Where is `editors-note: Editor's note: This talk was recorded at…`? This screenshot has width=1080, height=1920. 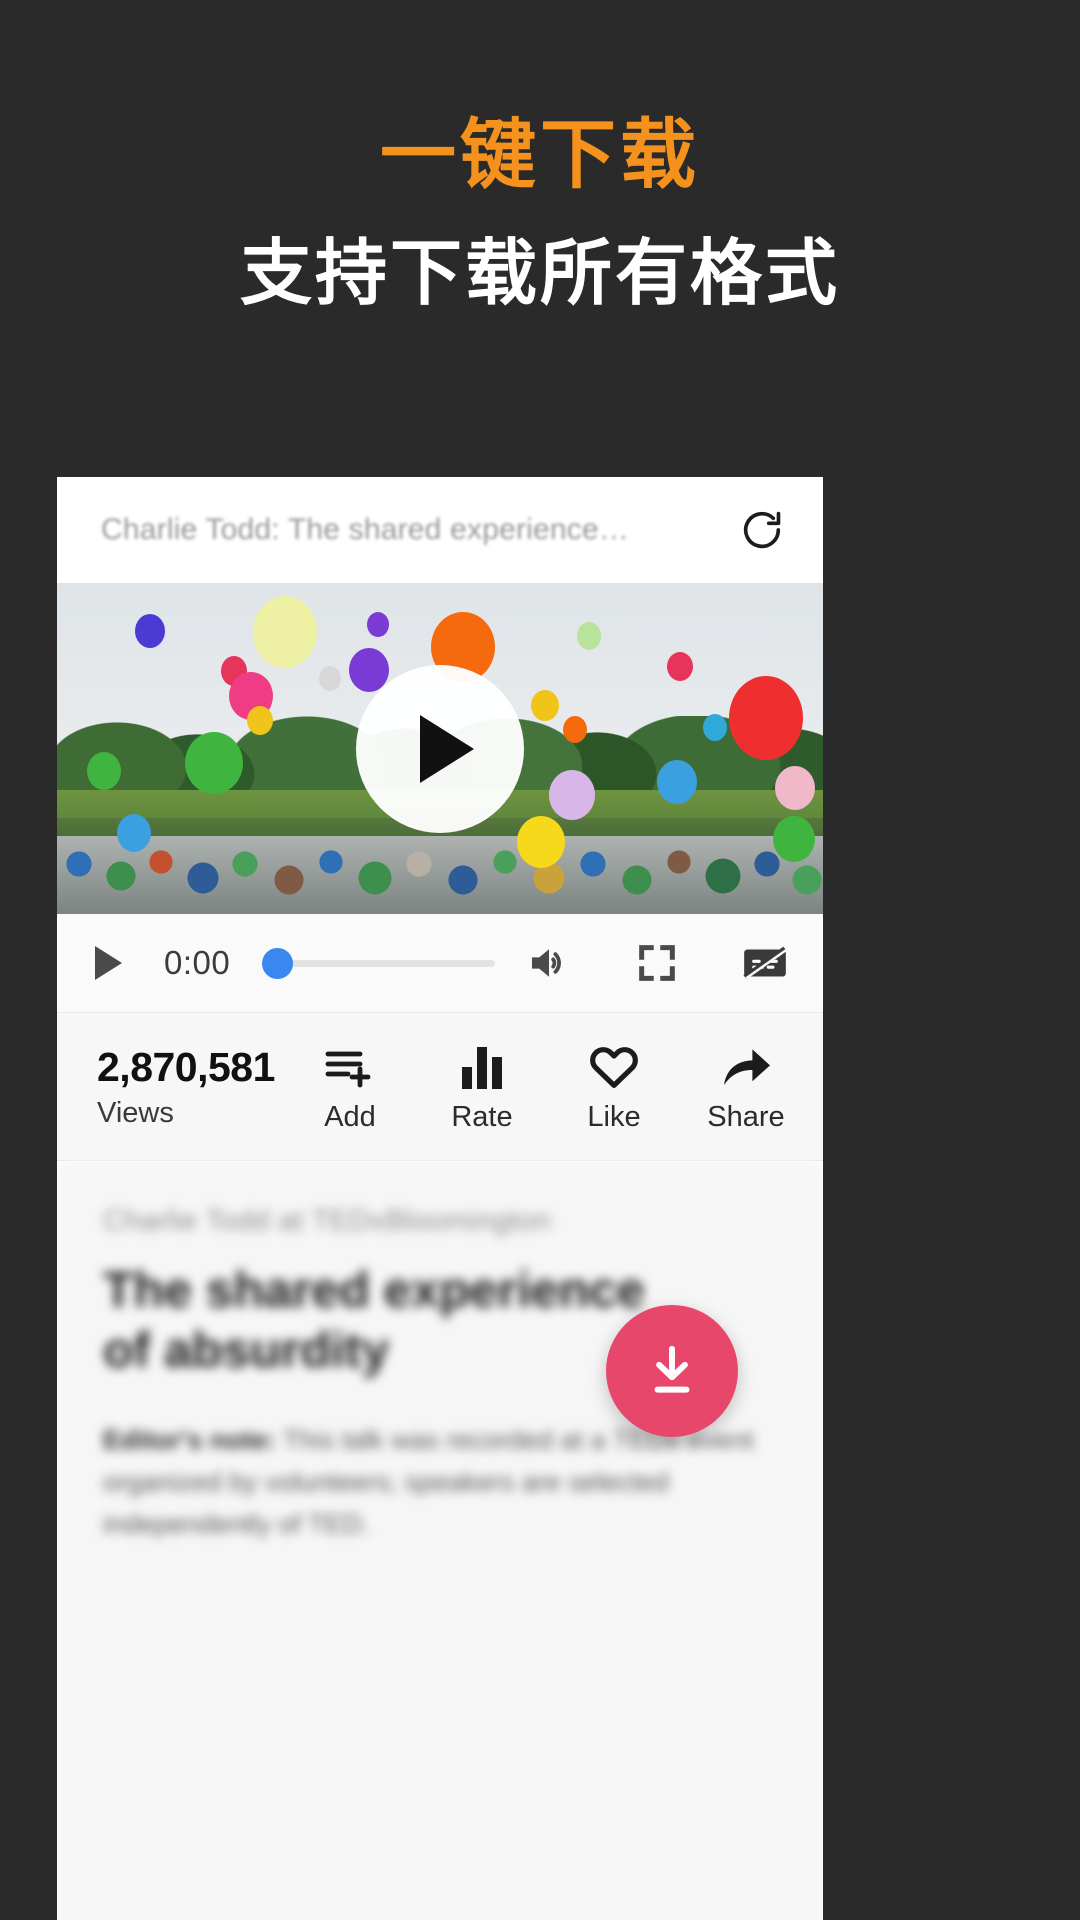 editors-note: Editor's note: This talk was recorded at… is located at coordinates (440, 1483).